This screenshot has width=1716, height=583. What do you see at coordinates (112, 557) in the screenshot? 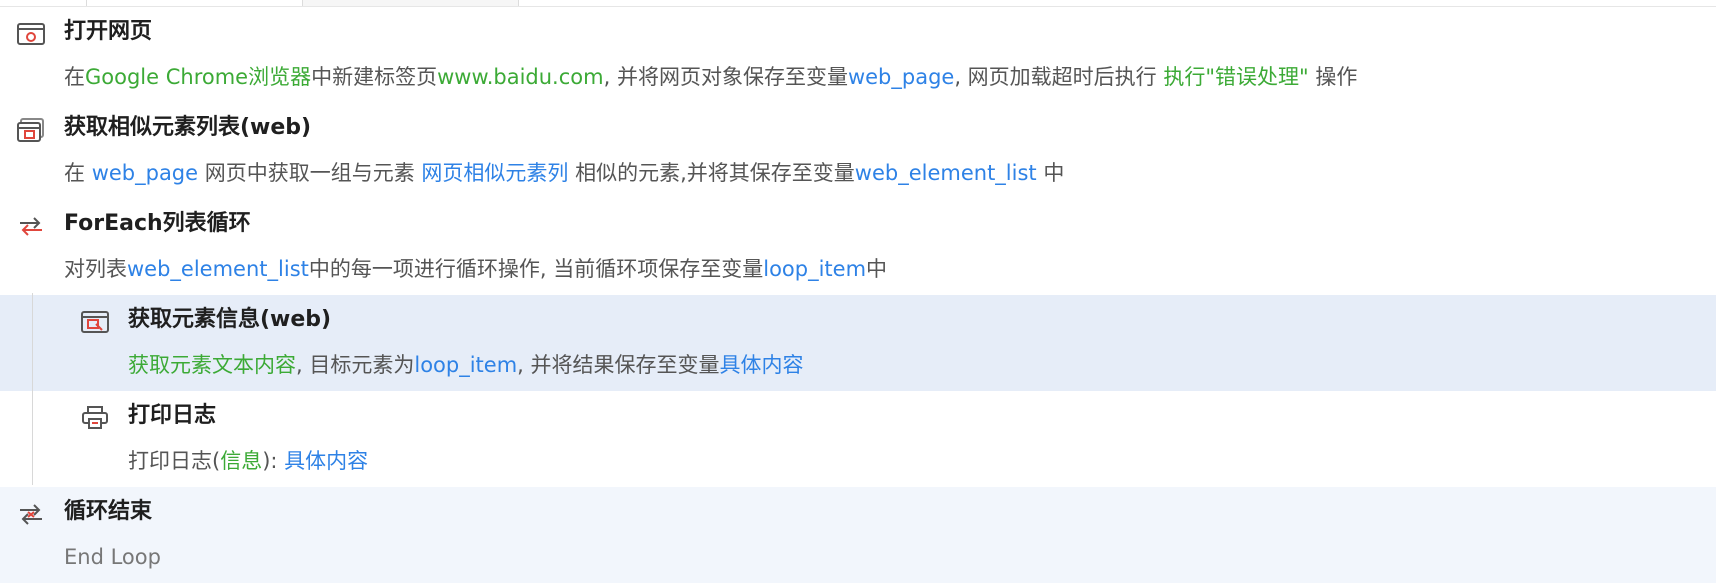
I see `step-description: End Loop` at bounding box center [112, 557].